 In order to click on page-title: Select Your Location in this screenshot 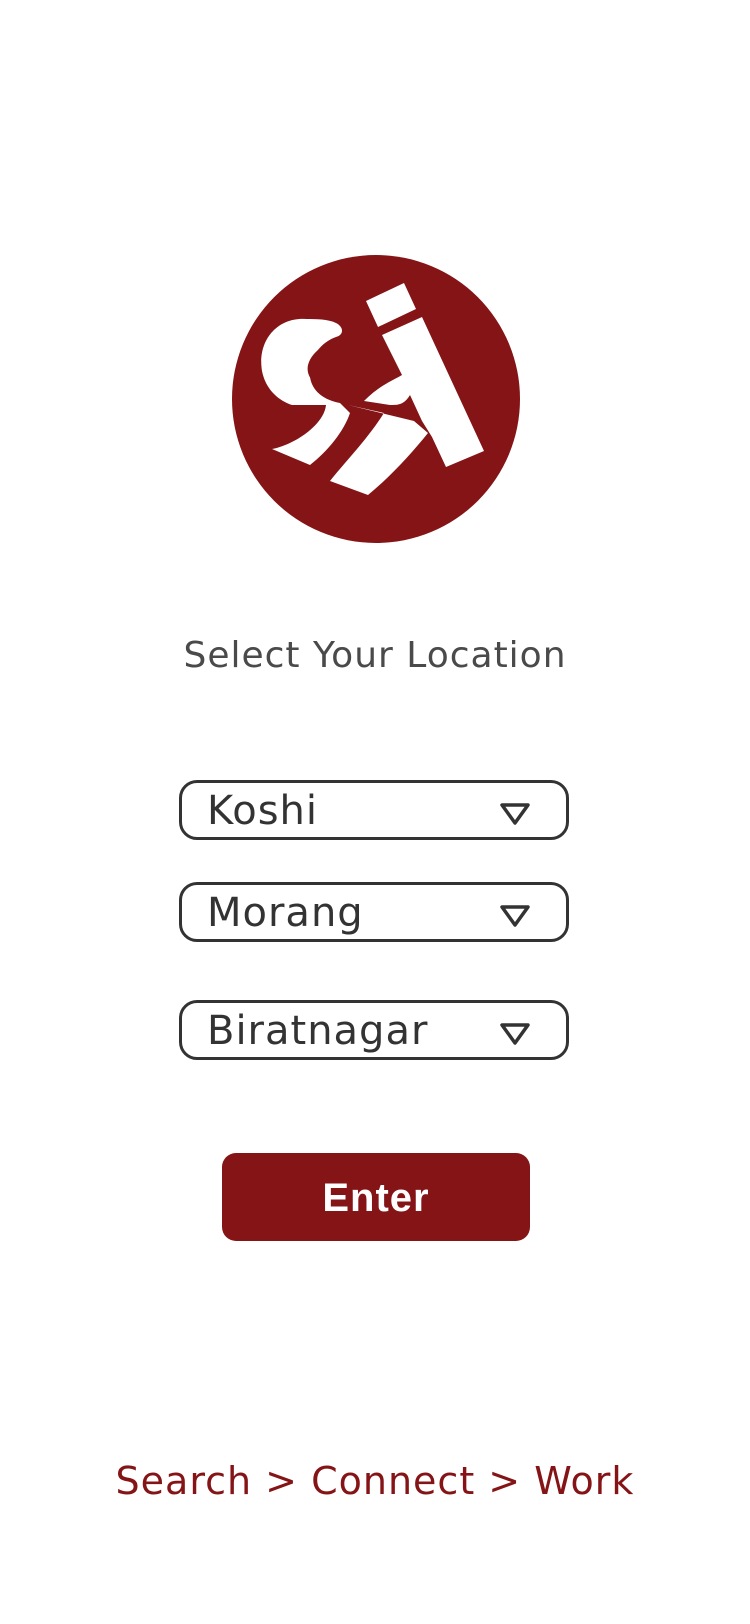, I will do `click(375, 655)`.